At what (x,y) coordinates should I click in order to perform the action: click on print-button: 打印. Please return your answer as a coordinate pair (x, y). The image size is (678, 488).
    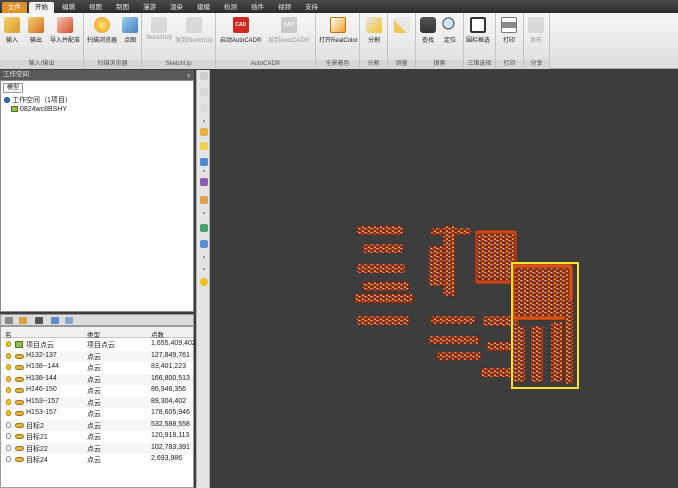
    Looking at the image, I should click on (509, 30).